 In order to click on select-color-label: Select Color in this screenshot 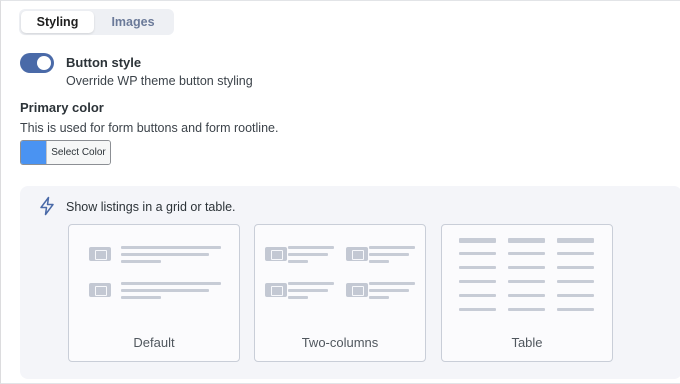, I will do `click(78, 152)`.